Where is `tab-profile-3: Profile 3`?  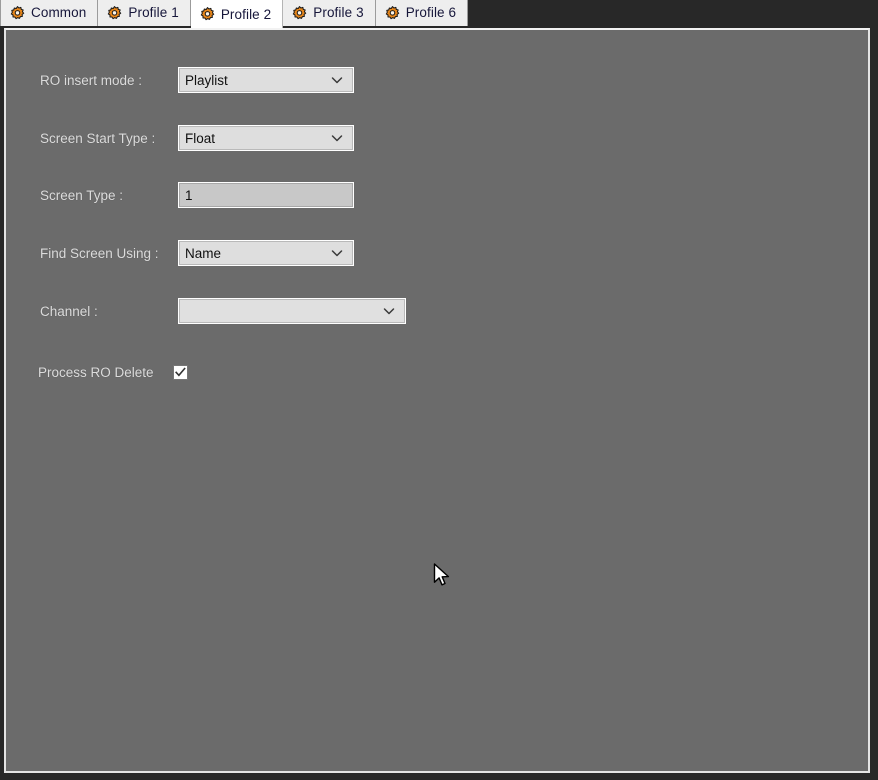
tab-profile-3: Profile 3 is located at coordinates (329, 13).